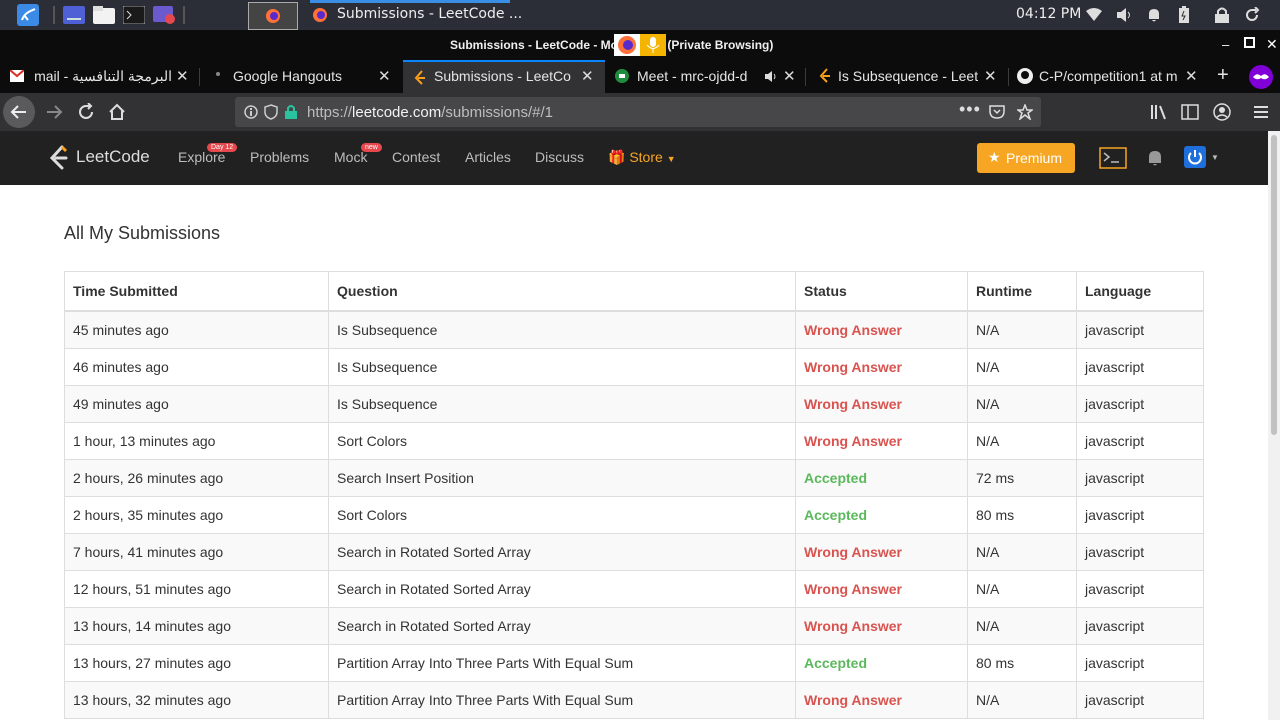  Describe the element at coordinates (1022, 441) in the screenshot. I see `runtime-cell: N/A` at that location.